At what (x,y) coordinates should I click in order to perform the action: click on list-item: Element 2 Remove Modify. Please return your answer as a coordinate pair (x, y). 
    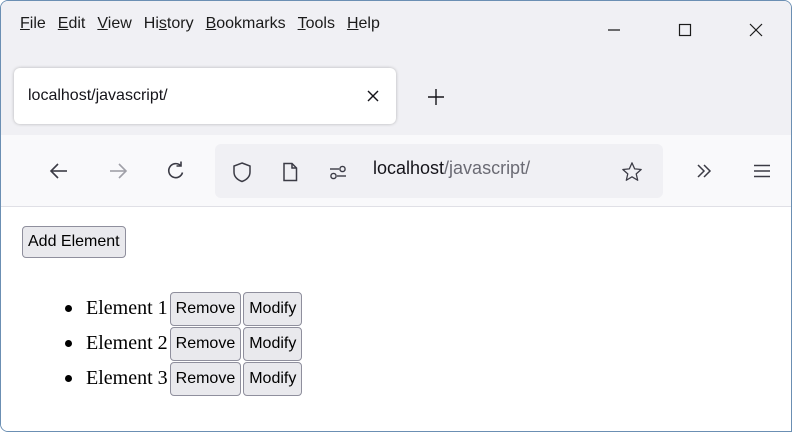
    Looking at the image, I should click on (184, 343).